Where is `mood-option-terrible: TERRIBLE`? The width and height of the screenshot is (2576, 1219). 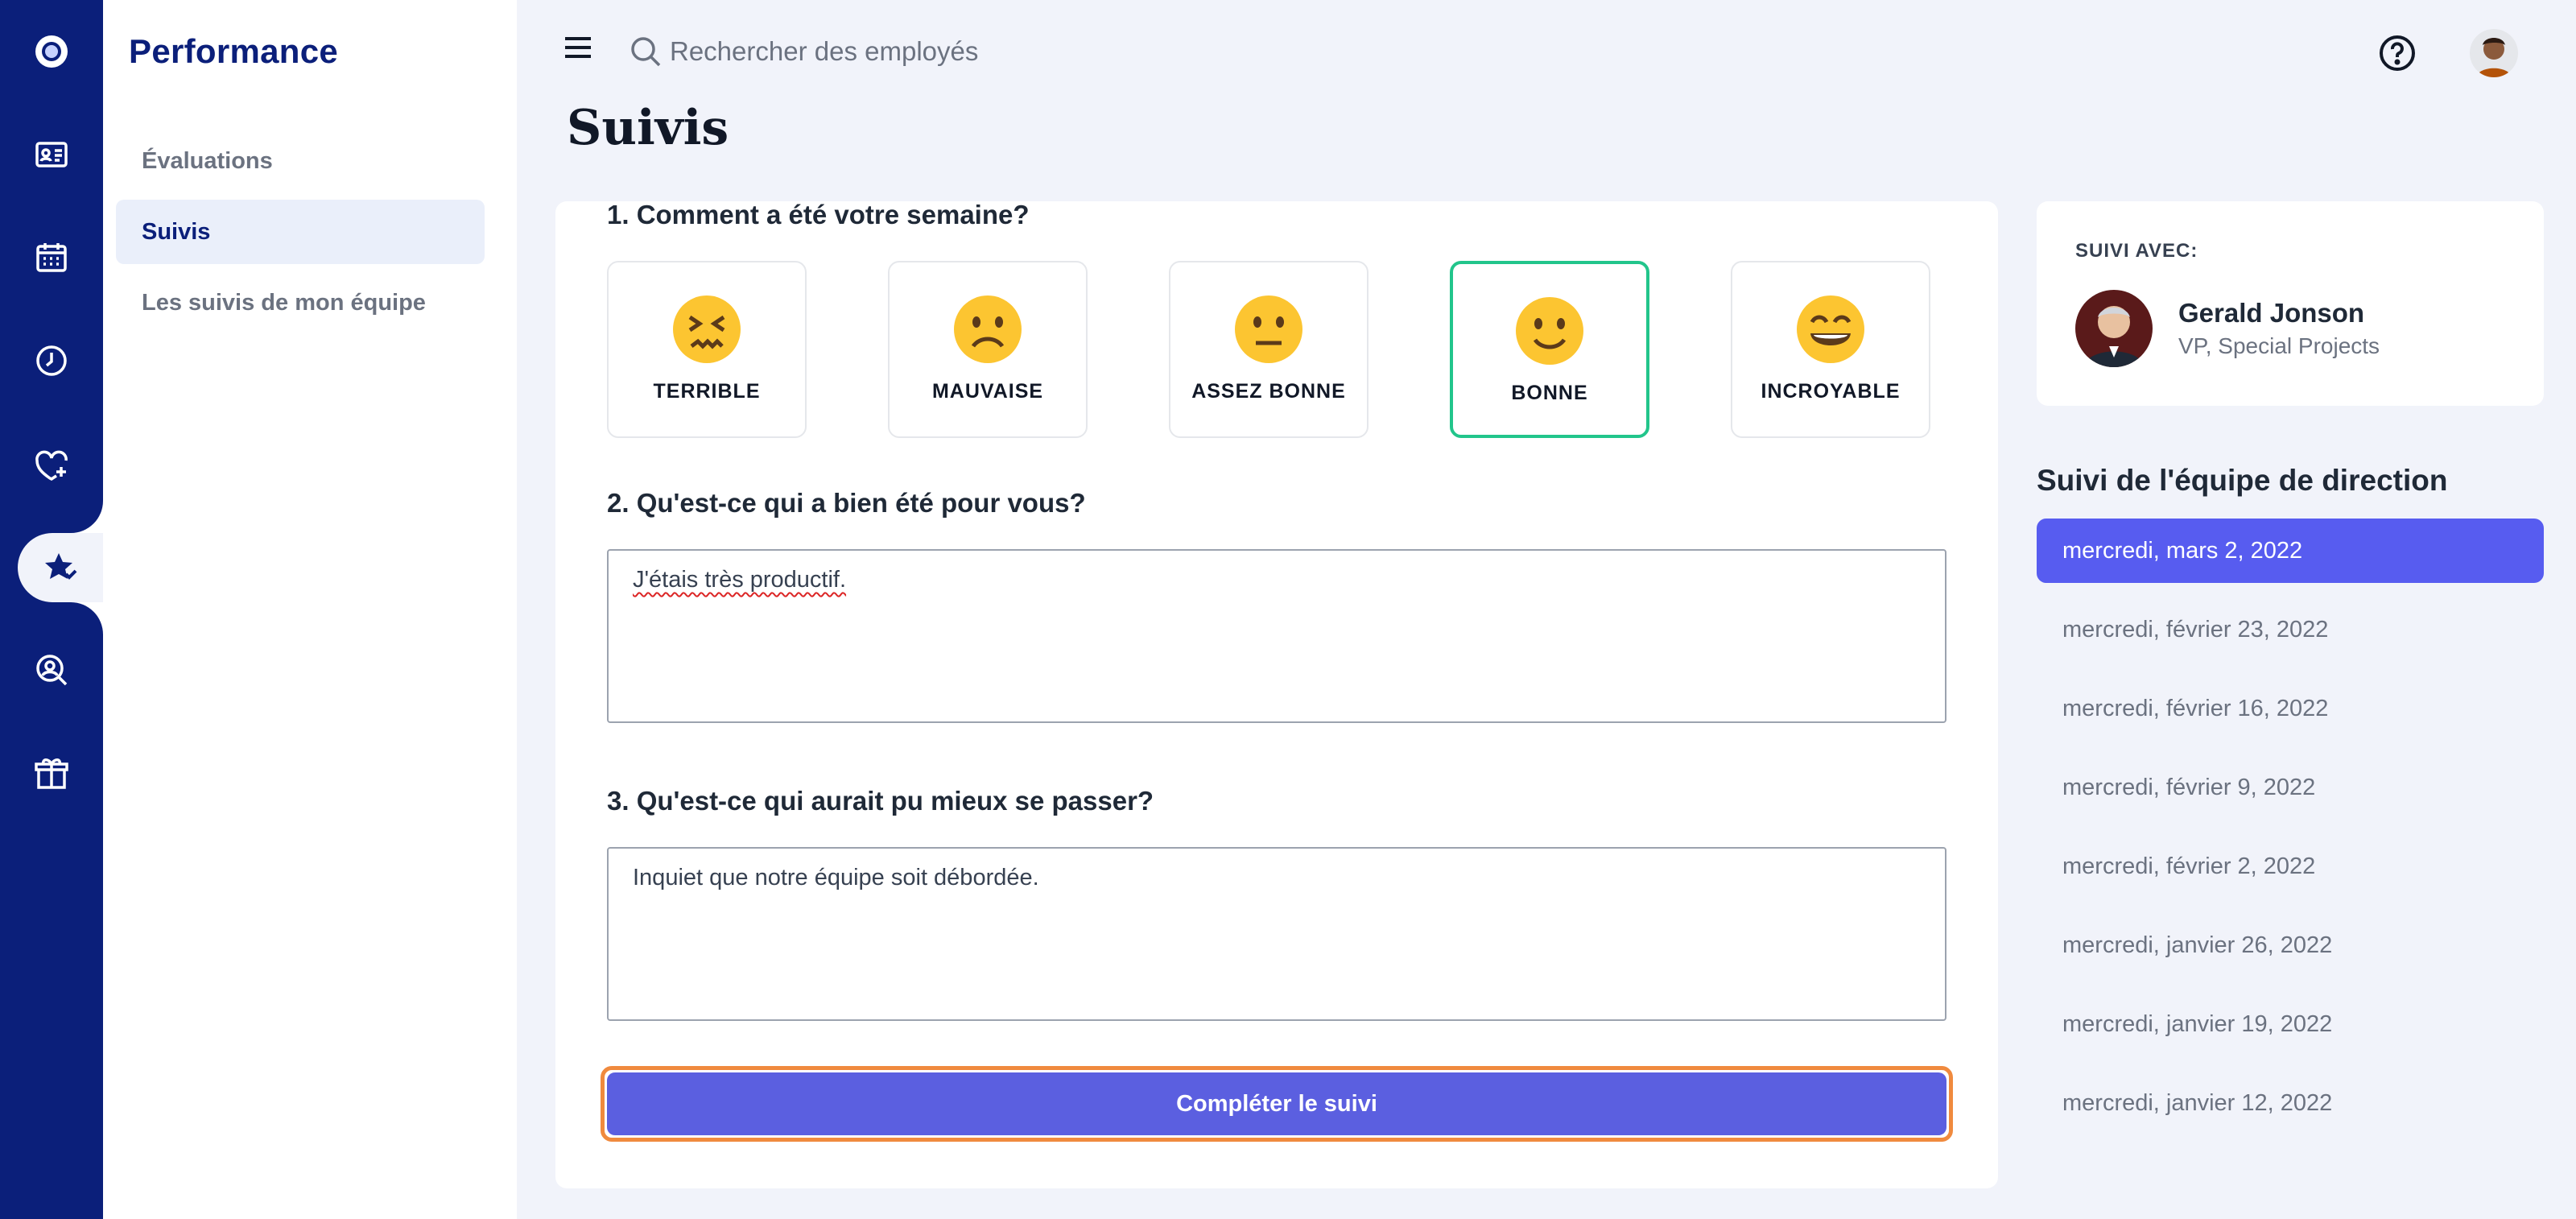 mood-option-terrible: TERRIBLE is located at coordinates (707, 349).